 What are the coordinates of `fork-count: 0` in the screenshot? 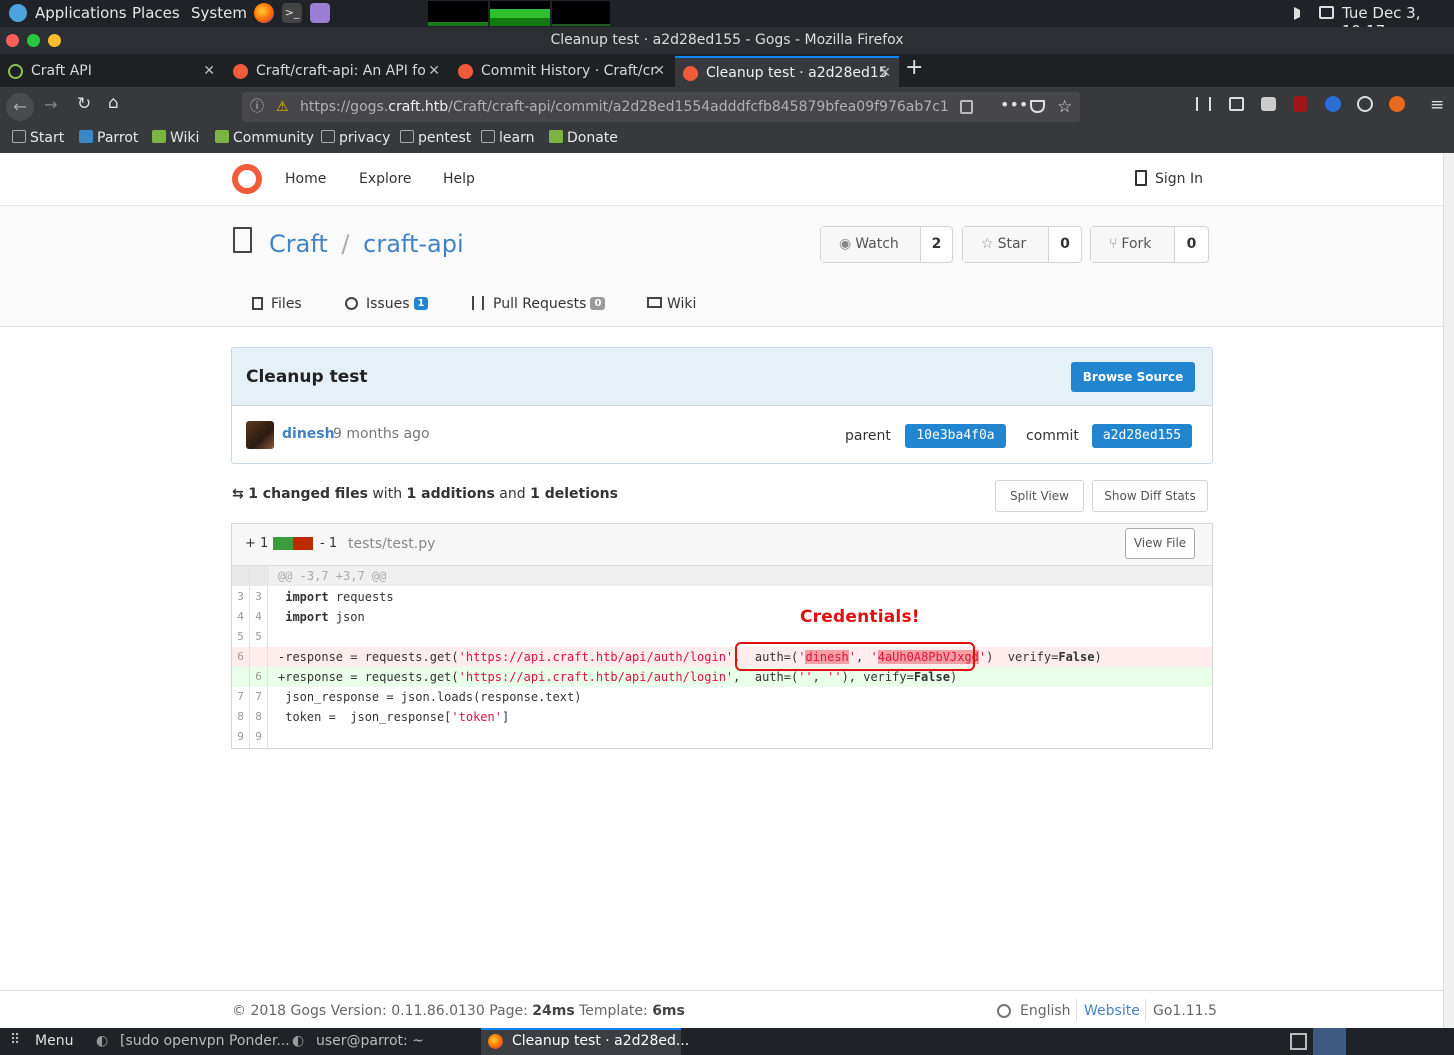 It's located at (1191, 244).